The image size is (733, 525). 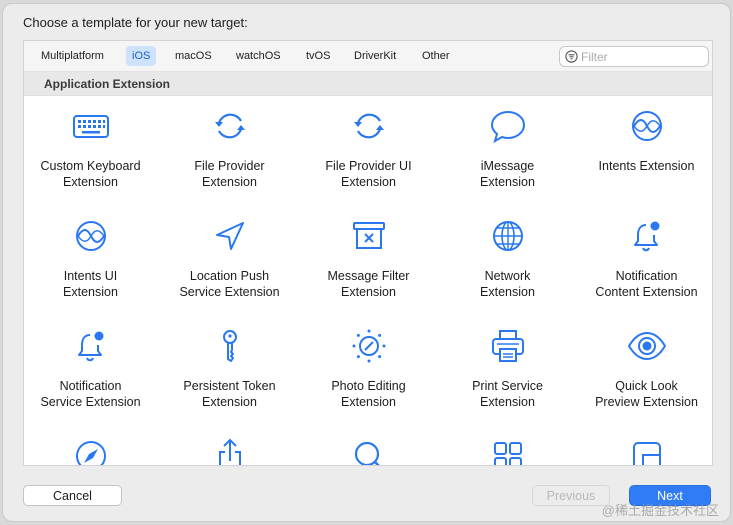 What do you see at coordinates (507, 386) in the screenshot?
I see `template-title: Print Service` at bounding box center [507, 386].